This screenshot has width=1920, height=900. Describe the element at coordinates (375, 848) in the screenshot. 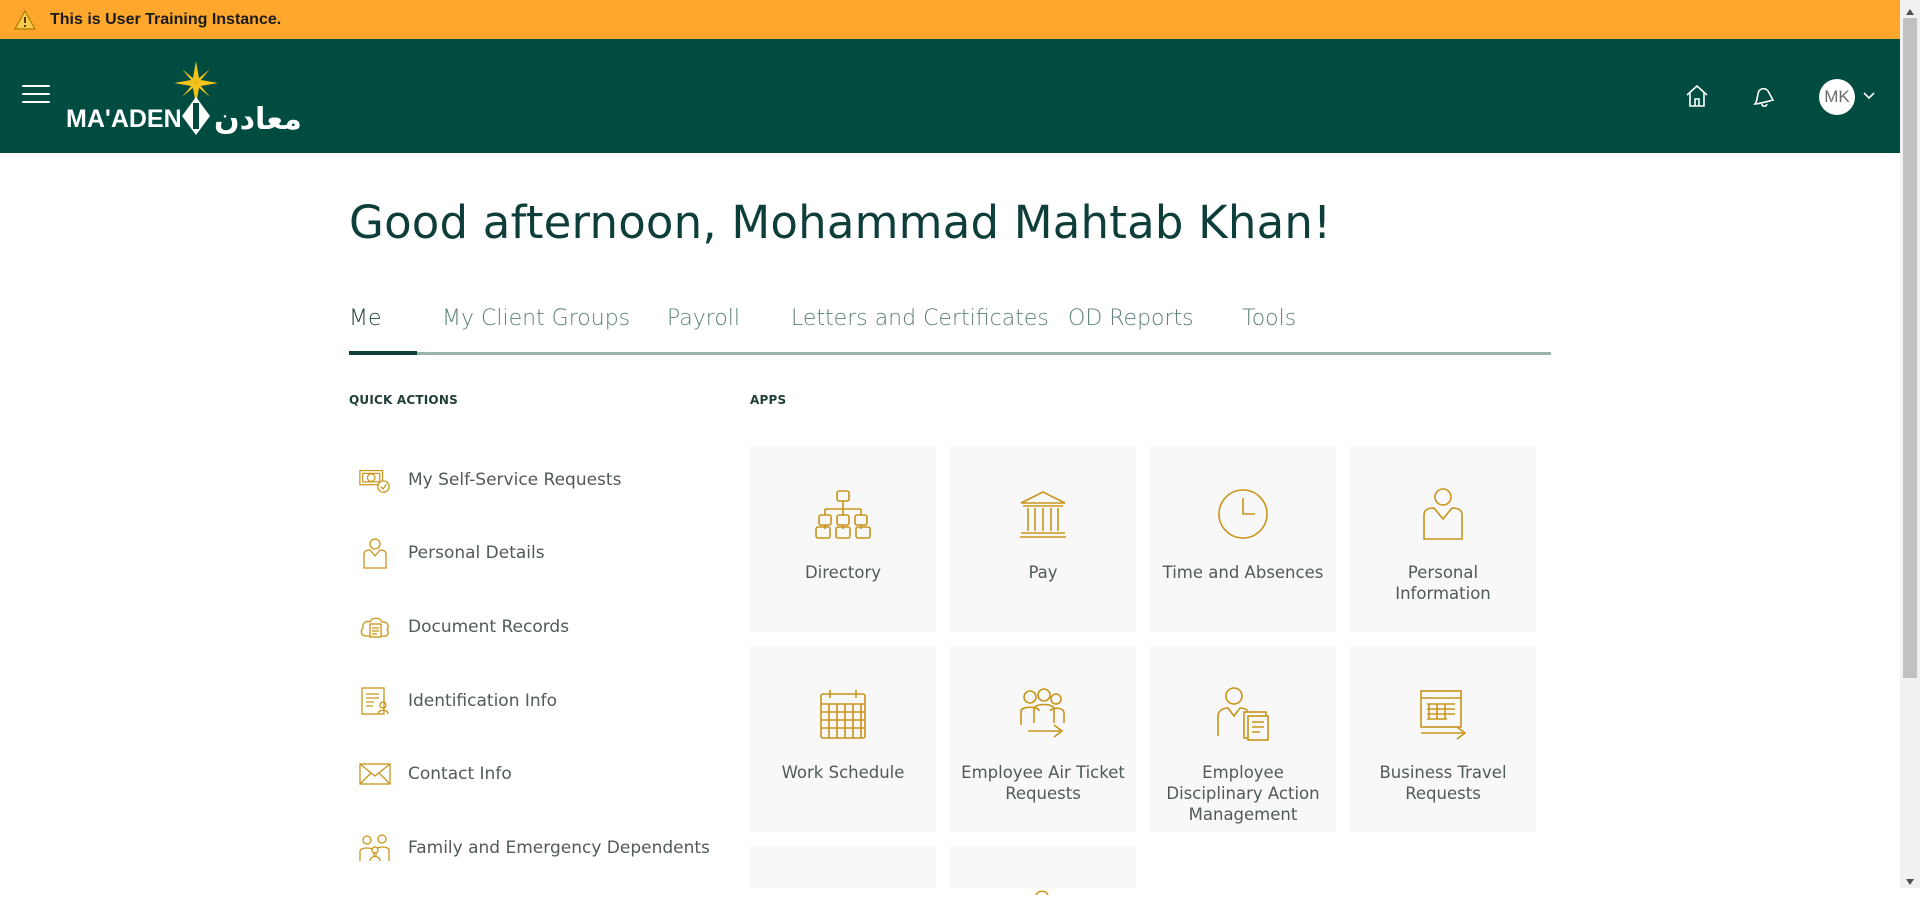

I see `family-icon` at that location.